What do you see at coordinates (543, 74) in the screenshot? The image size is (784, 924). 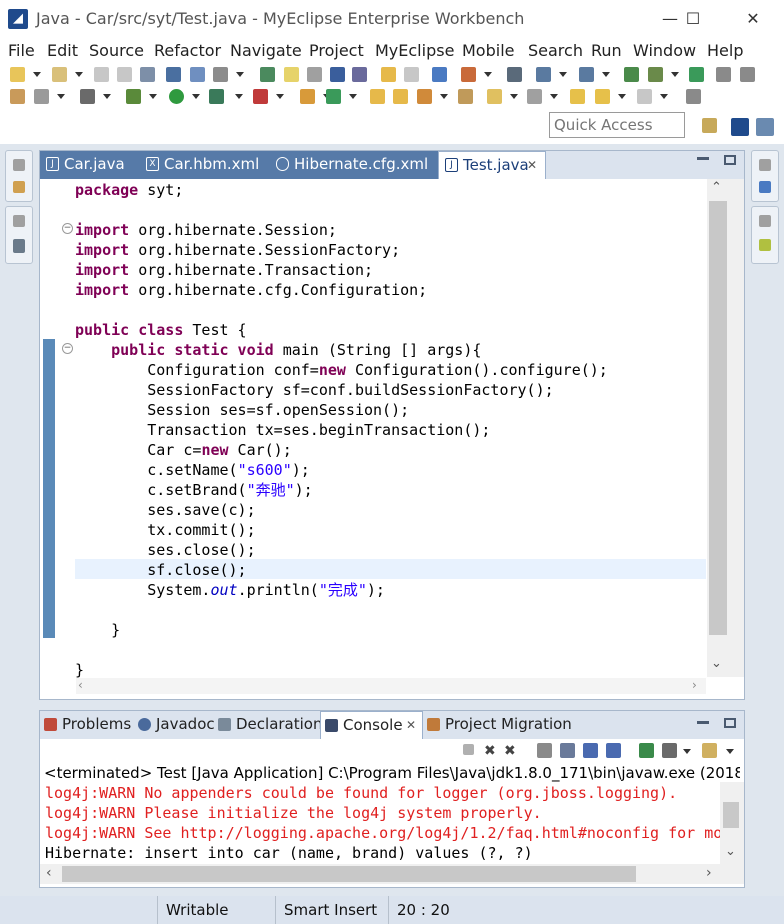 I see `wizard-icon` at bounding box center [543, 74].